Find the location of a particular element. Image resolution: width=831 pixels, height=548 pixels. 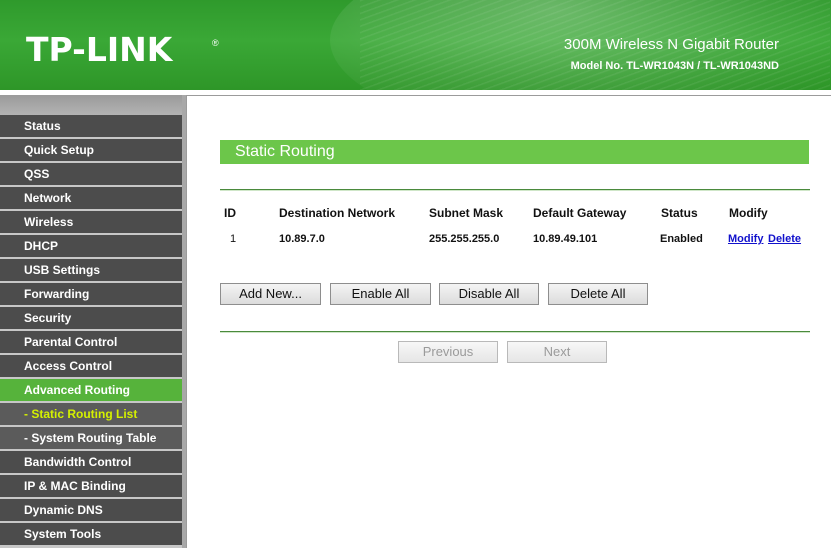

sidebar-item-quick-setup: Quick Setup is located at coordinates (91, 150).